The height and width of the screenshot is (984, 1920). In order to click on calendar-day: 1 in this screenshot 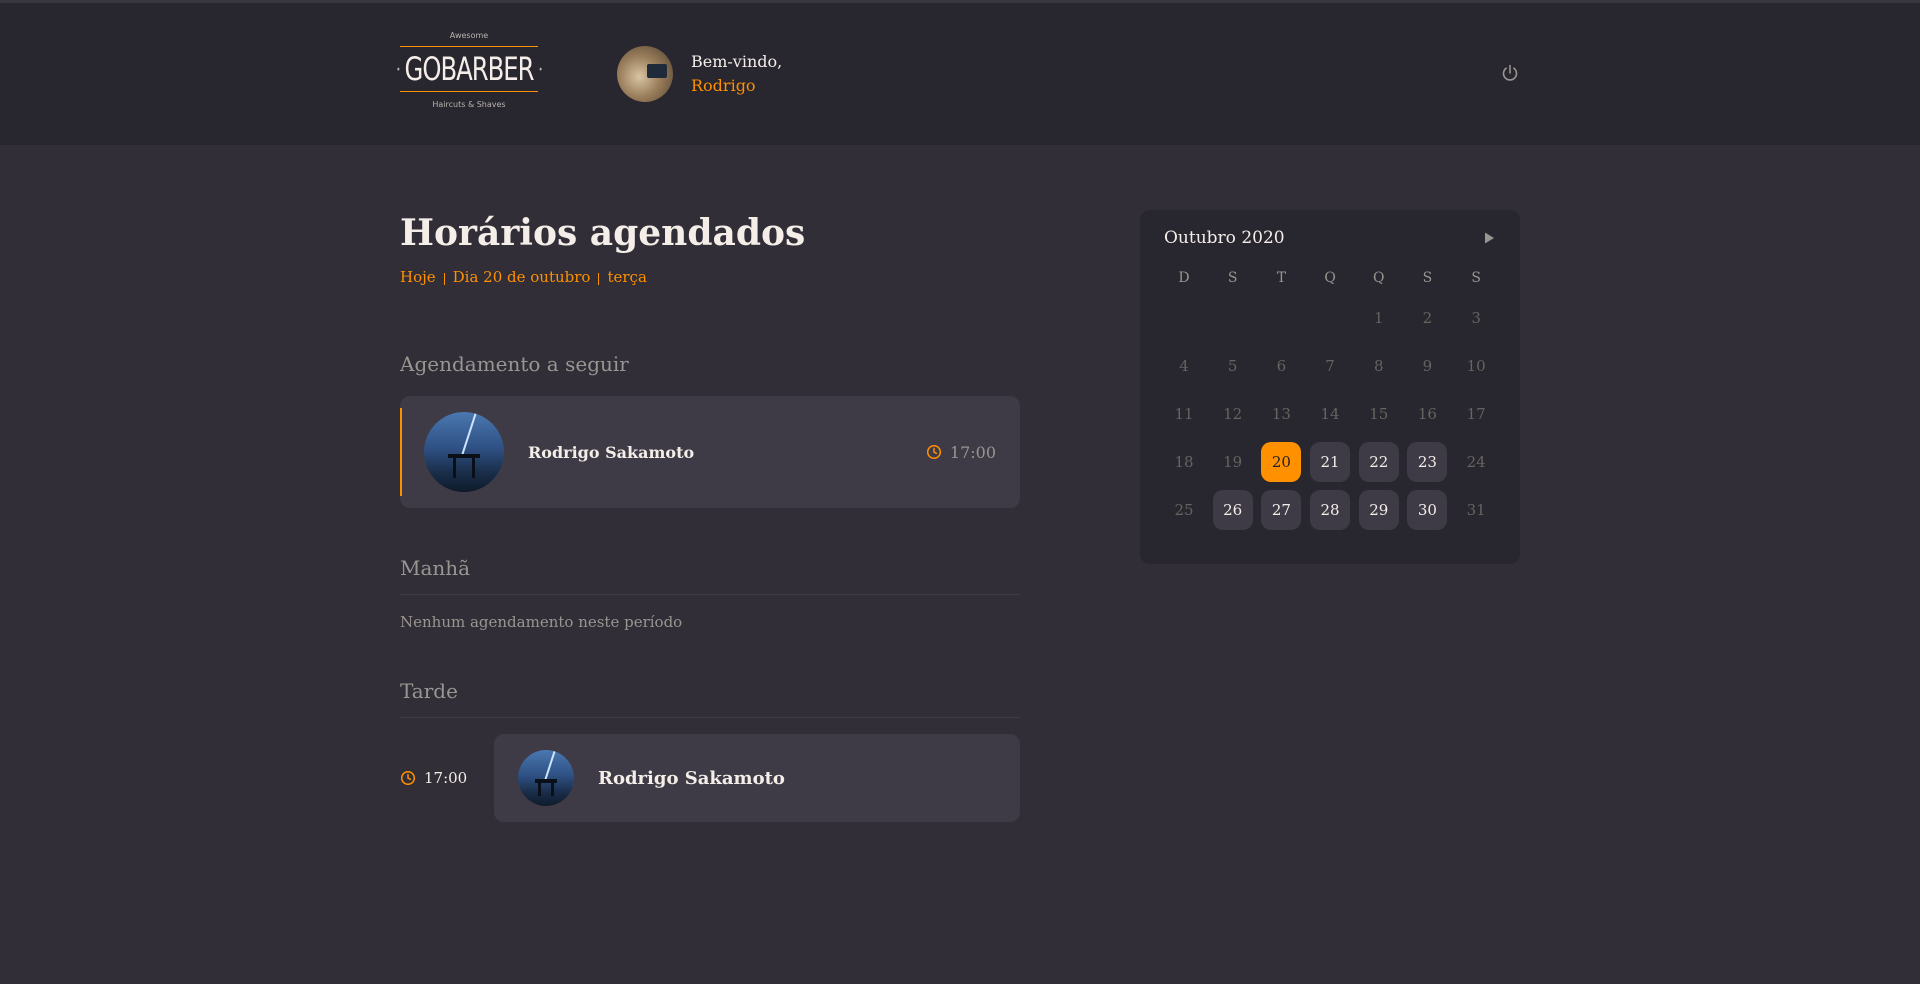, I will do `click(1378, 318)`.